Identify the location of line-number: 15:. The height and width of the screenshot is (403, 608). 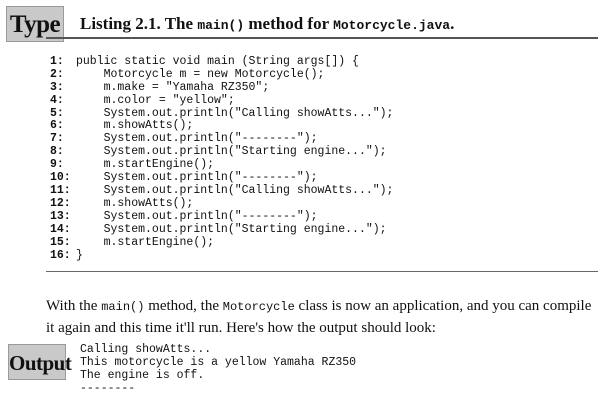
(60, 242).